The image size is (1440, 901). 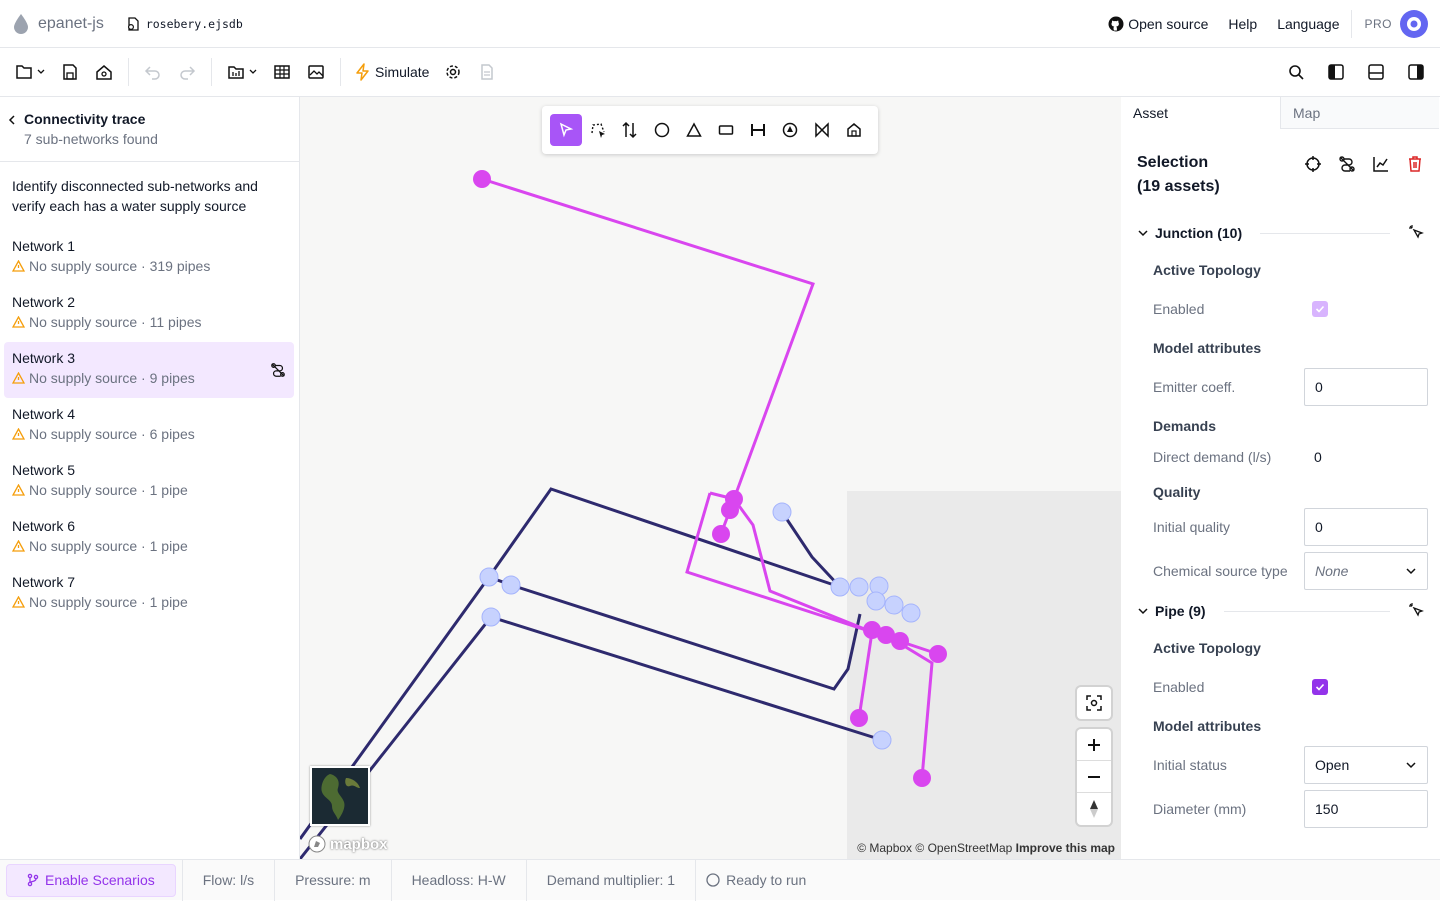 I want to click on arrows-vertical-icon, so click(x=629, y=130).